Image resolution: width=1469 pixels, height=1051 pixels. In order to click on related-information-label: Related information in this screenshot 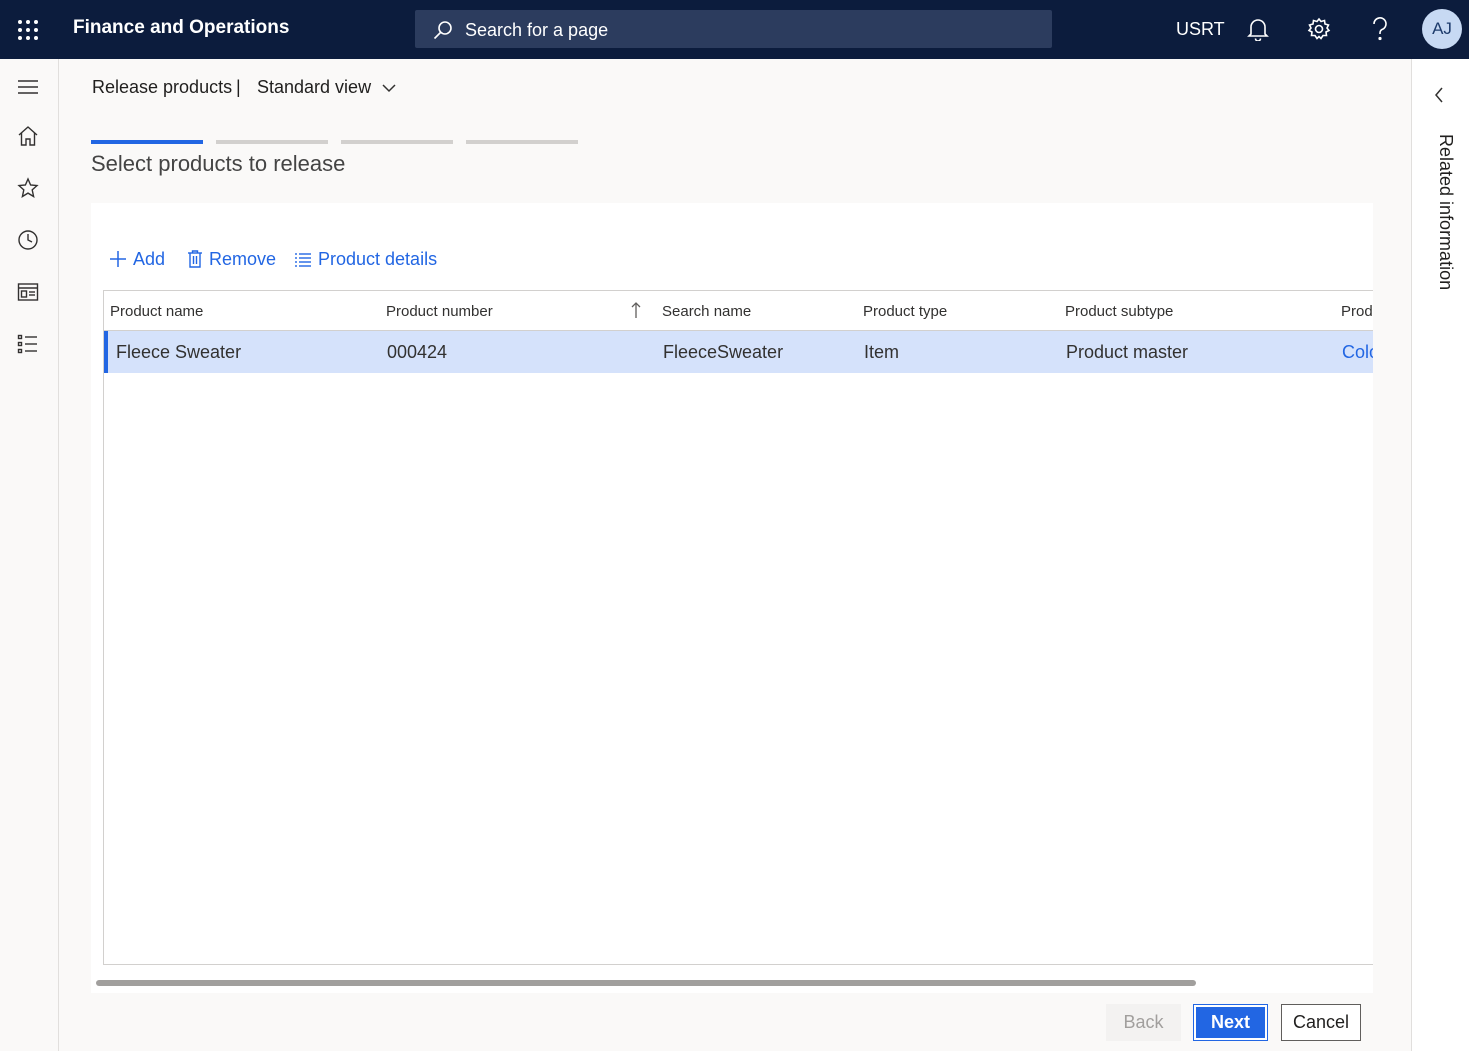, I will do `click(1445, 212)`.